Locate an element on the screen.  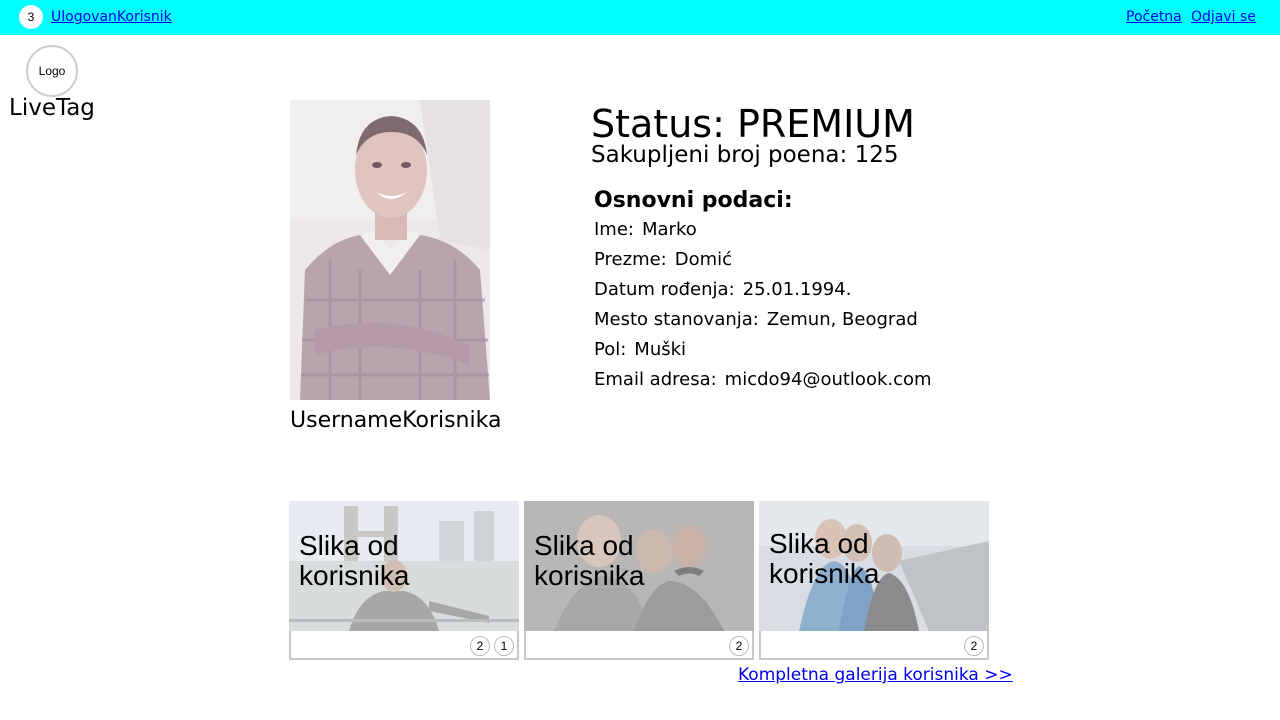
field-label: Ime: is located at coordinates (614, 229).